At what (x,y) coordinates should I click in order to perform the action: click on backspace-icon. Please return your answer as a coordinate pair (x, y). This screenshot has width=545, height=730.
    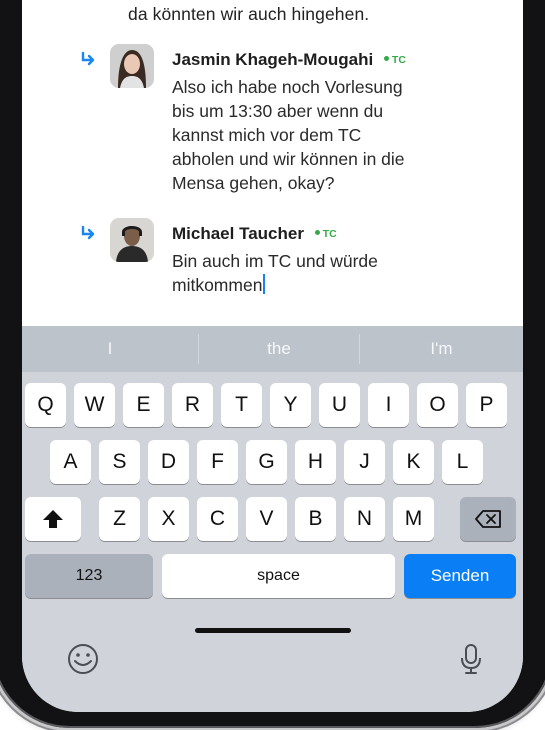
    Looking at the image, I should click on (488, 519).